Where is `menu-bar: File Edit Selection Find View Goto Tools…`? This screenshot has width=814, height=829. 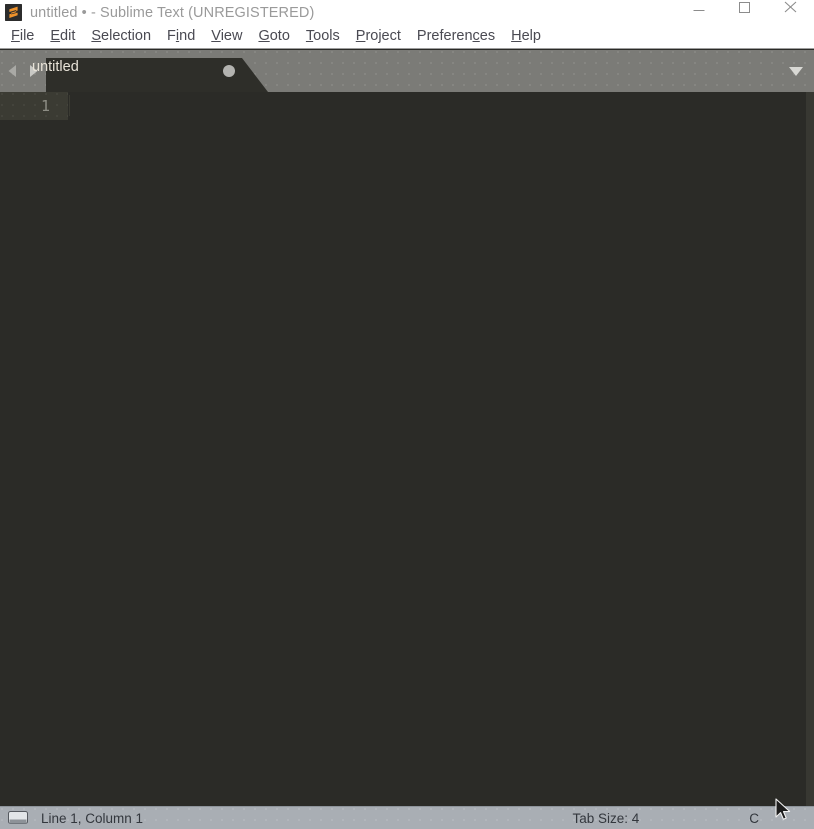
menu-bar: File Edit Selection Find View Goto Tools… is located at coordinates (407, 36).